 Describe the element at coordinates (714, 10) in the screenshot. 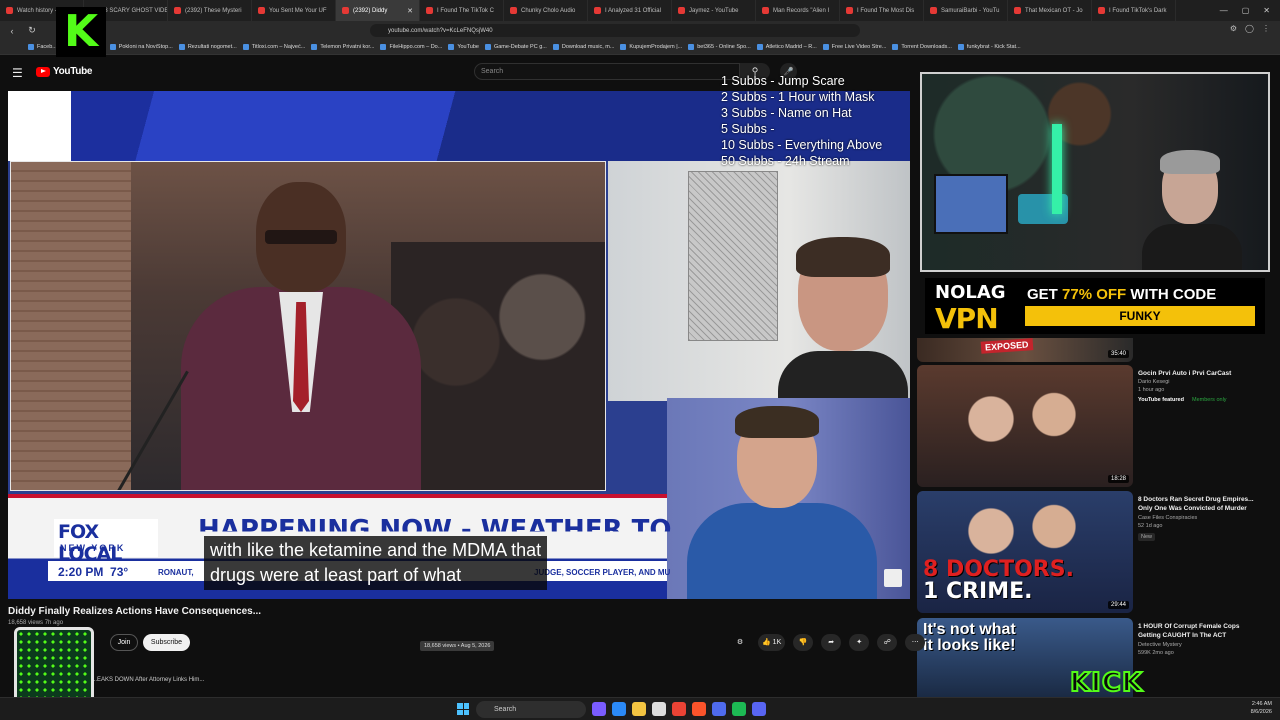

I see `browser-tab: Jaymez - YouTube` at that location.